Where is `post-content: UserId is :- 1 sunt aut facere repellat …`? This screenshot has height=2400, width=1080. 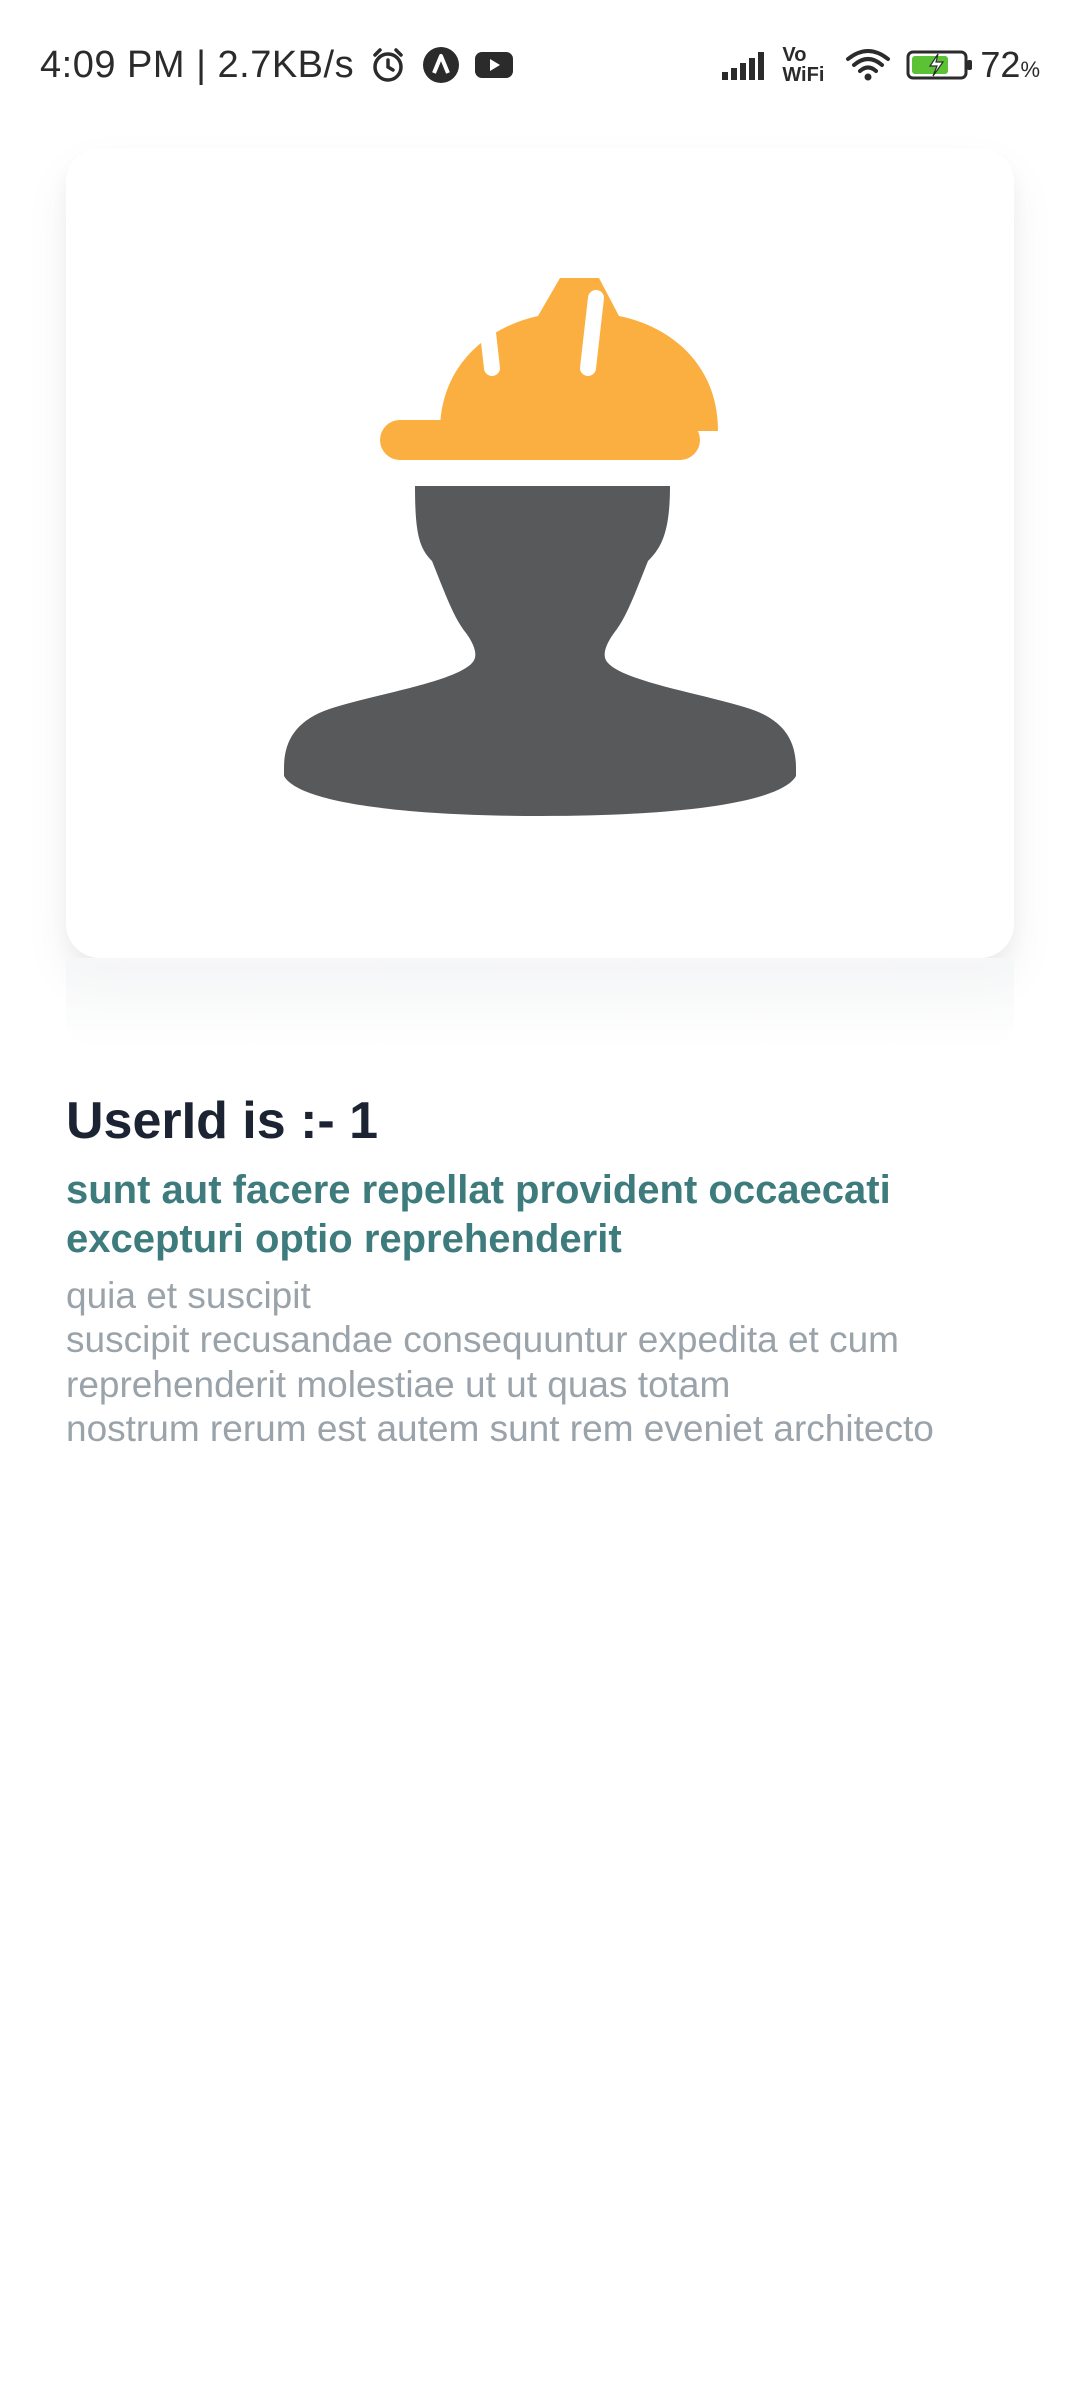 post-content: UserId is :- 1 sunt aut facere repellat … is located at coordinates (540, 1271).